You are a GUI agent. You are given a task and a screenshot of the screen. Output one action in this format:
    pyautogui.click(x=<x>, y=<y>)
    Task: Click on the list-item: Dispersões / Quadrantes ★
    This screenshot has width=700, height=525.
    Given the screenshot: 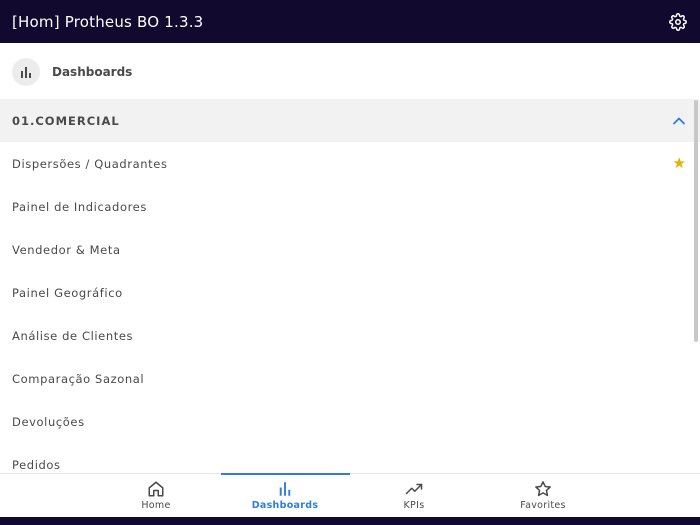 What is the action you would take?
    pyautogui.click(x=350, y=163)
    